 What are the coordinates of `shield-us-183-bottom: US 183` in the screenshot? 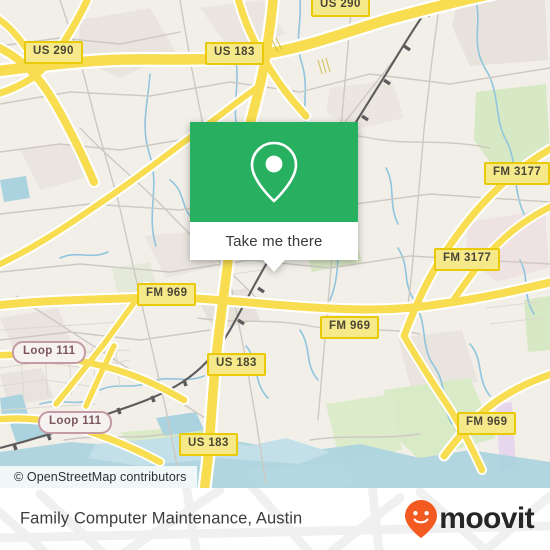 It's located at (208, 444).